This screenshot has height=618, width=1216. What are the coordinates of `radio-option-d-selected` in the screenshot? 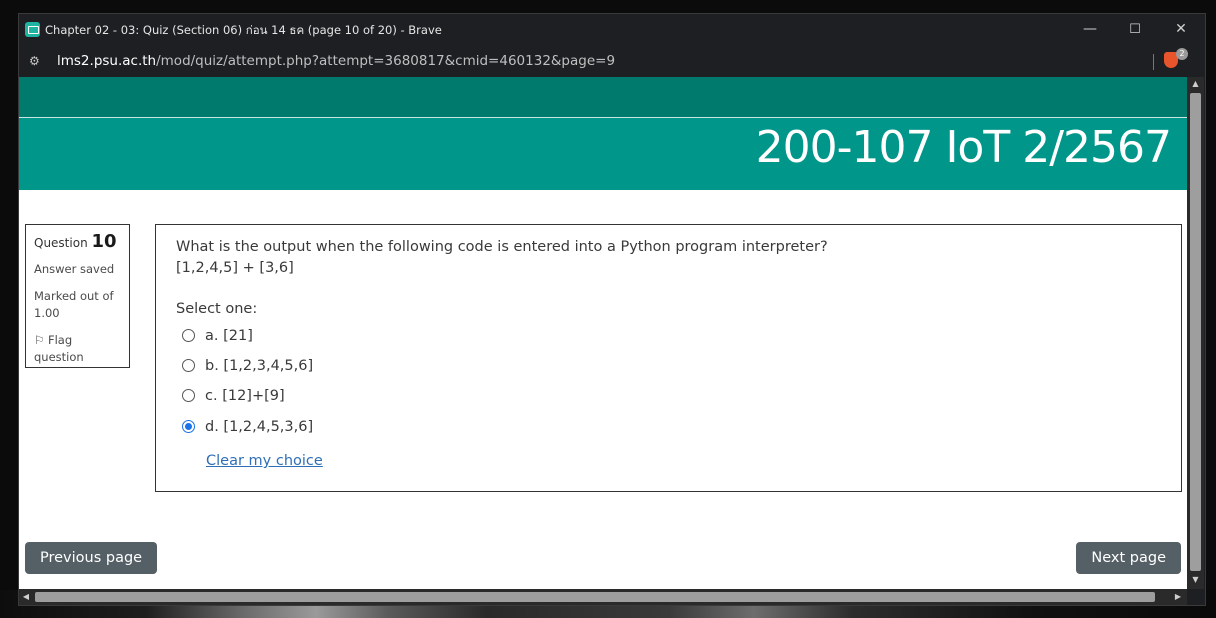 It's located at (188, 426).